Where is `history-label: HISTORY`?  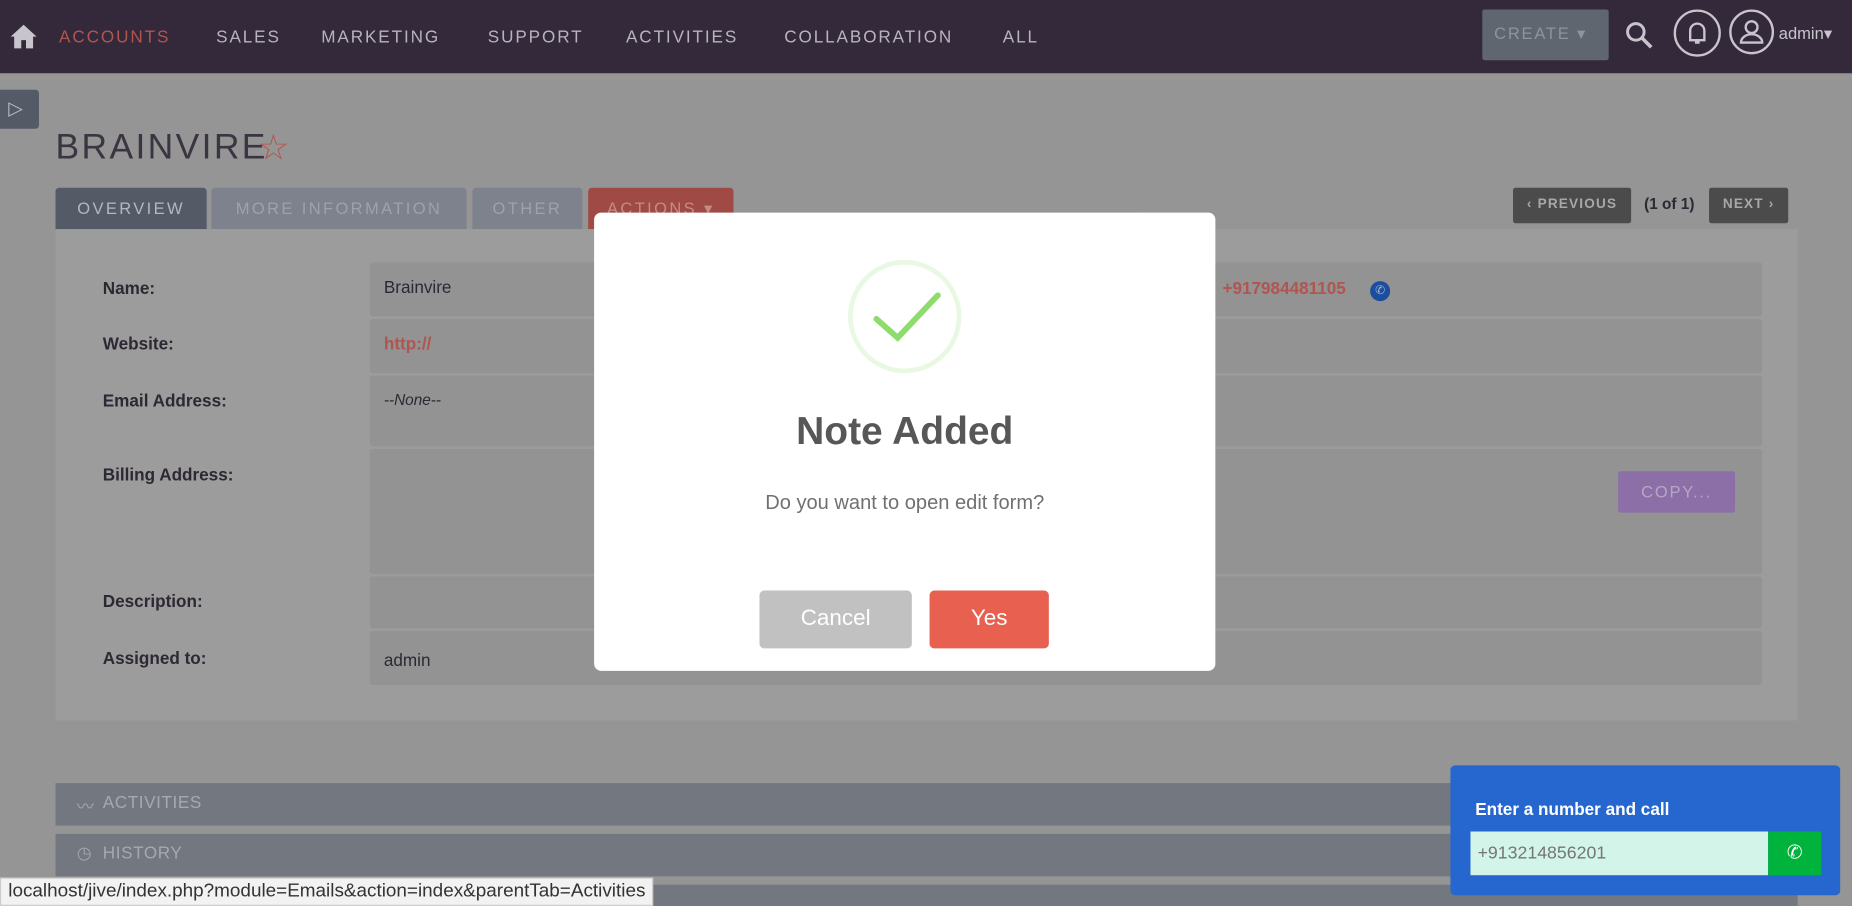 history-label: HISTORY is located at coordinates (142, 854).